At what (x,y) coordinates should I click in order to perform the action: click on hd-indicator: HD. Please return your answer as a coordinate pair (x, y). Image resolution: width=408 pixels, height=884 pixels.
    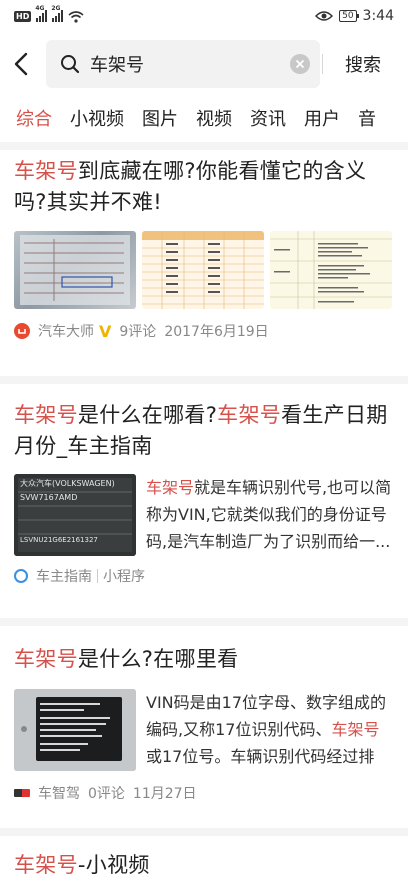
    Looking at the image, I should click on (23, 16).